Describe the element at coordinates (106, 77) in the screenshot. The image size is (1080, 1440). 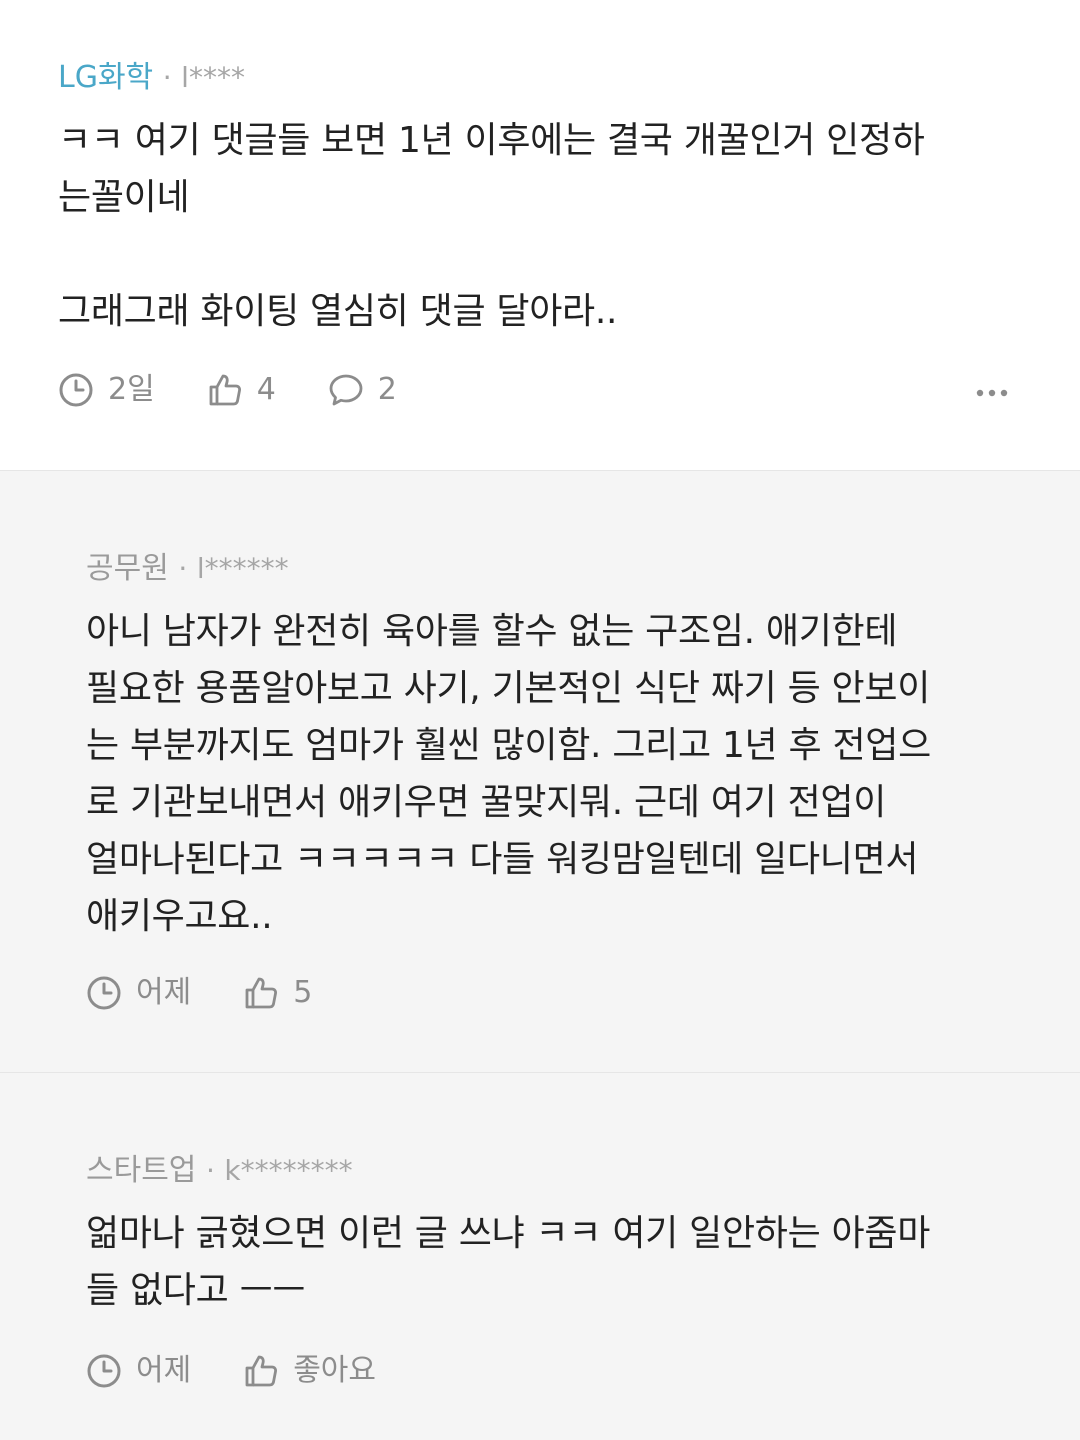
I see `author-company: LG화학` at that location.